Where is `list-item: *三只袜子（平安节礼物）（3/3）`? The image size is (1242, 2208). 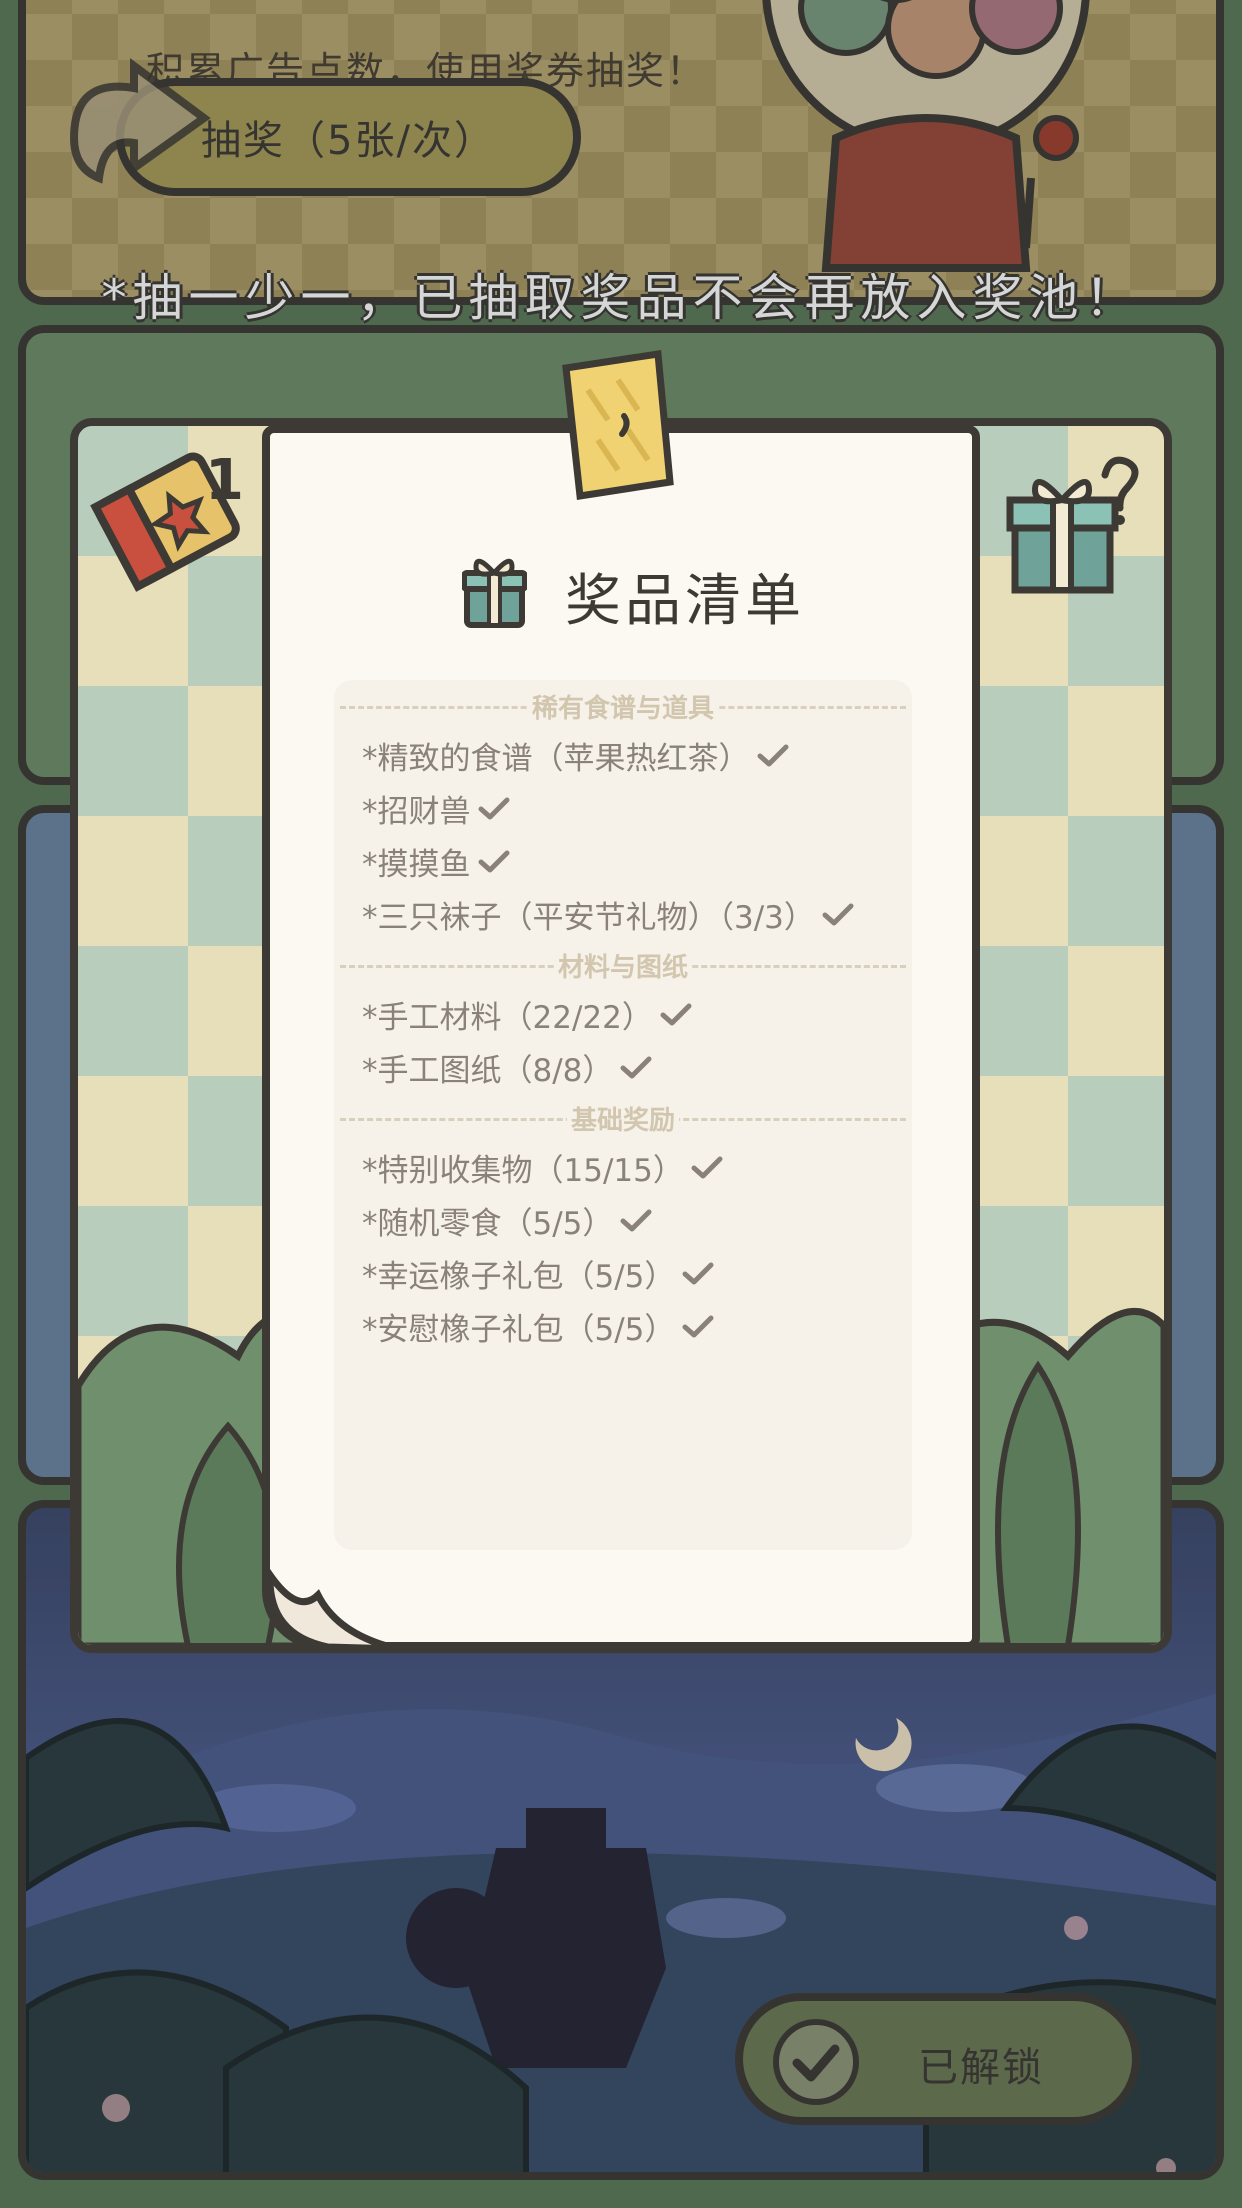 list-item: *三只袜子（平安节礼物）（3/3） is located at coordinates (608, 914).